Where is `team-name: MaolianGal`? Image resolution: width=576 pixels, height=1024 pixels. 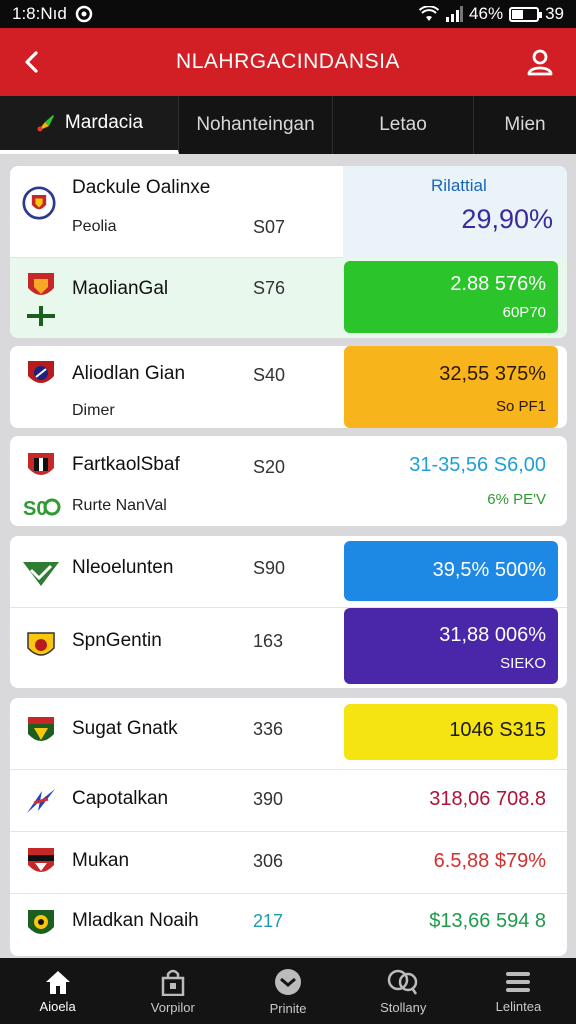 team-name: MaolianGal is located at coordinates (120, 288).